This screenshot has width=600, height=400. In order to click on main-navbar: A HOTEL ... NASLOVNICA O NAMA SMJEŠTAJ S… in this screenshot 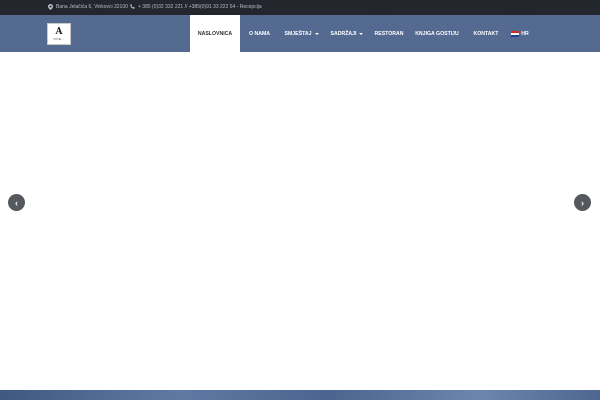, I will do `click(300, 33)`.